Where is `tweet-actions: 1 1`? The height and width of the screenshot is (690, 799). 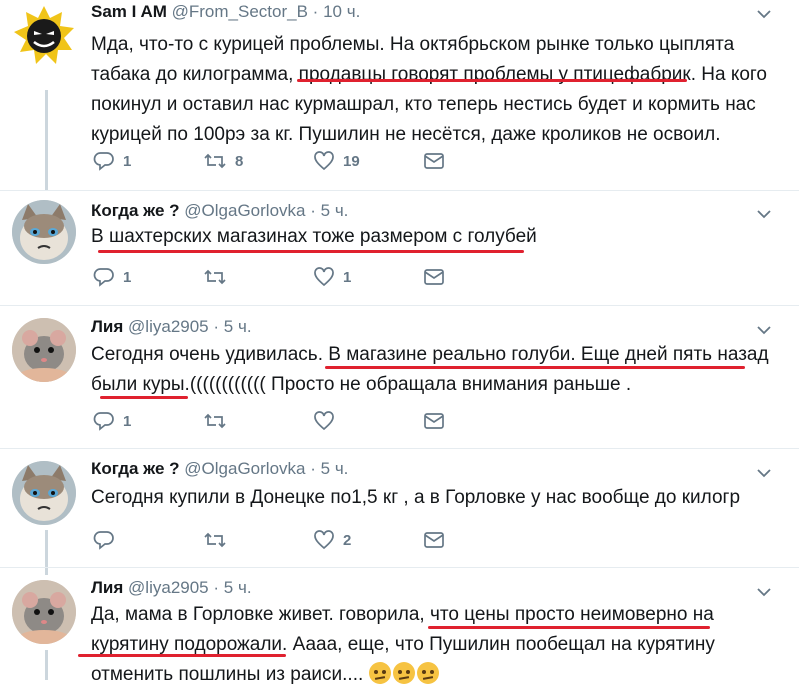 tweet-actions: 1 1 is located at coordinates (313, 277).